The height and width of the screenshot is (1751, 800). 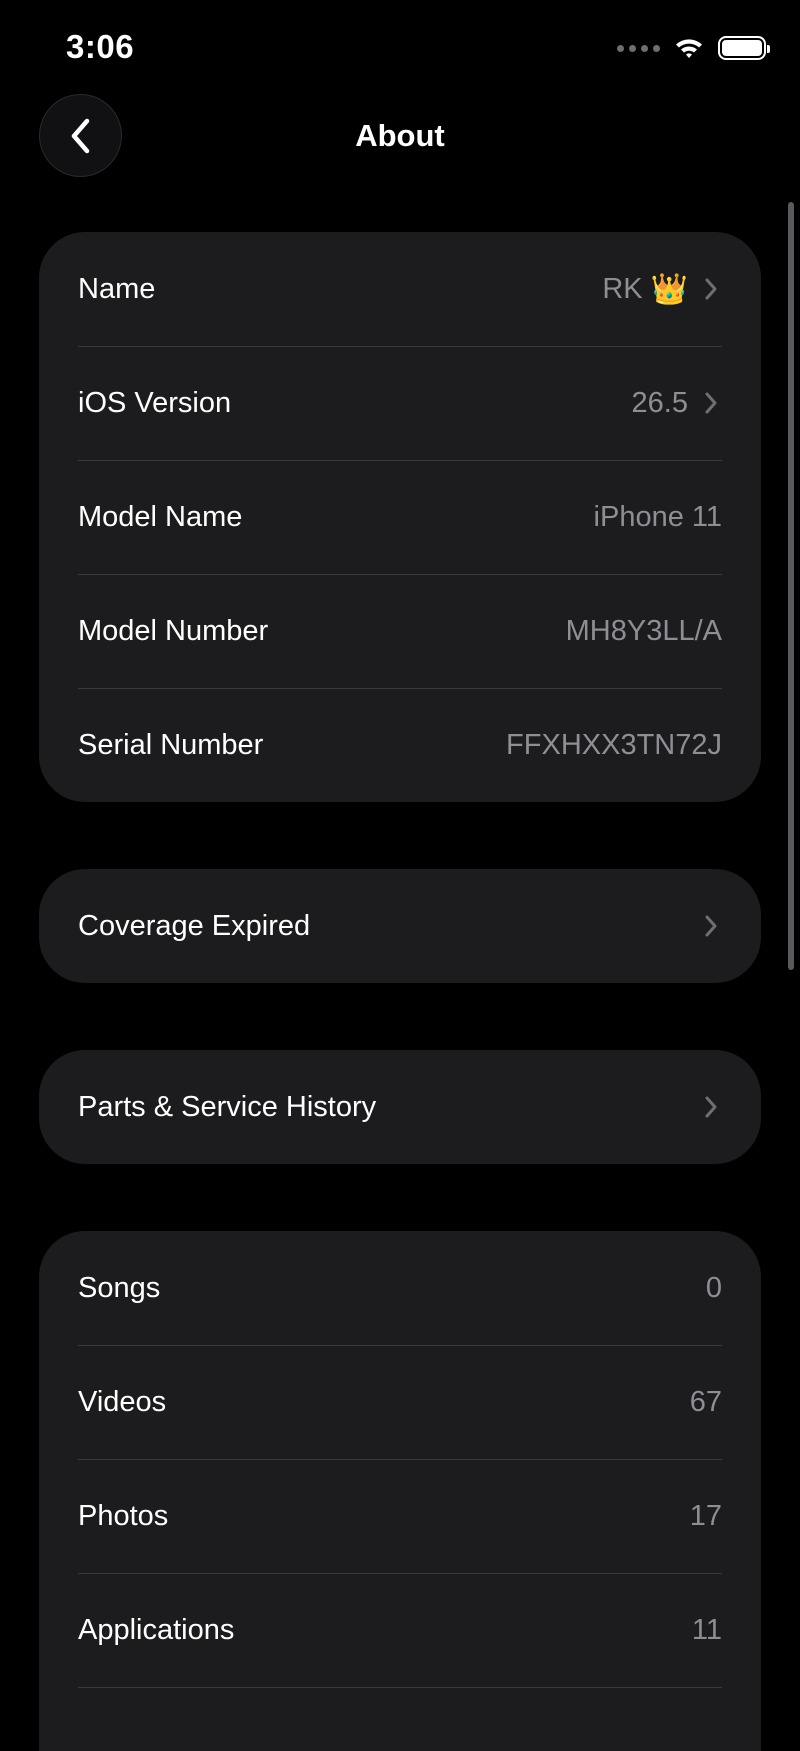 I want to click on row-label: Model Number, so click(x=173, y=630).